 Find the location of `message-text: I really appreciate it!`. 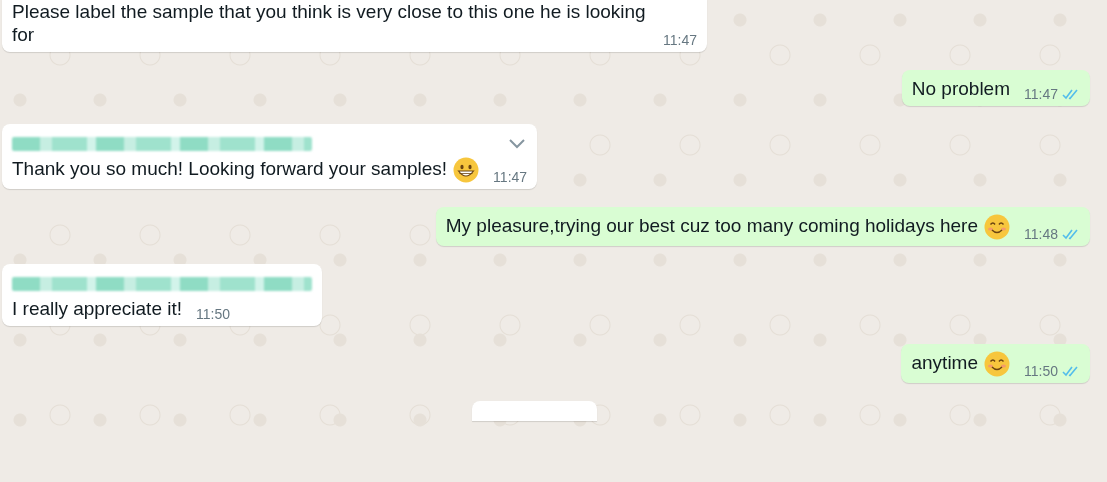

message-text: I really appreciate it! is located at coordinates (97, 308).